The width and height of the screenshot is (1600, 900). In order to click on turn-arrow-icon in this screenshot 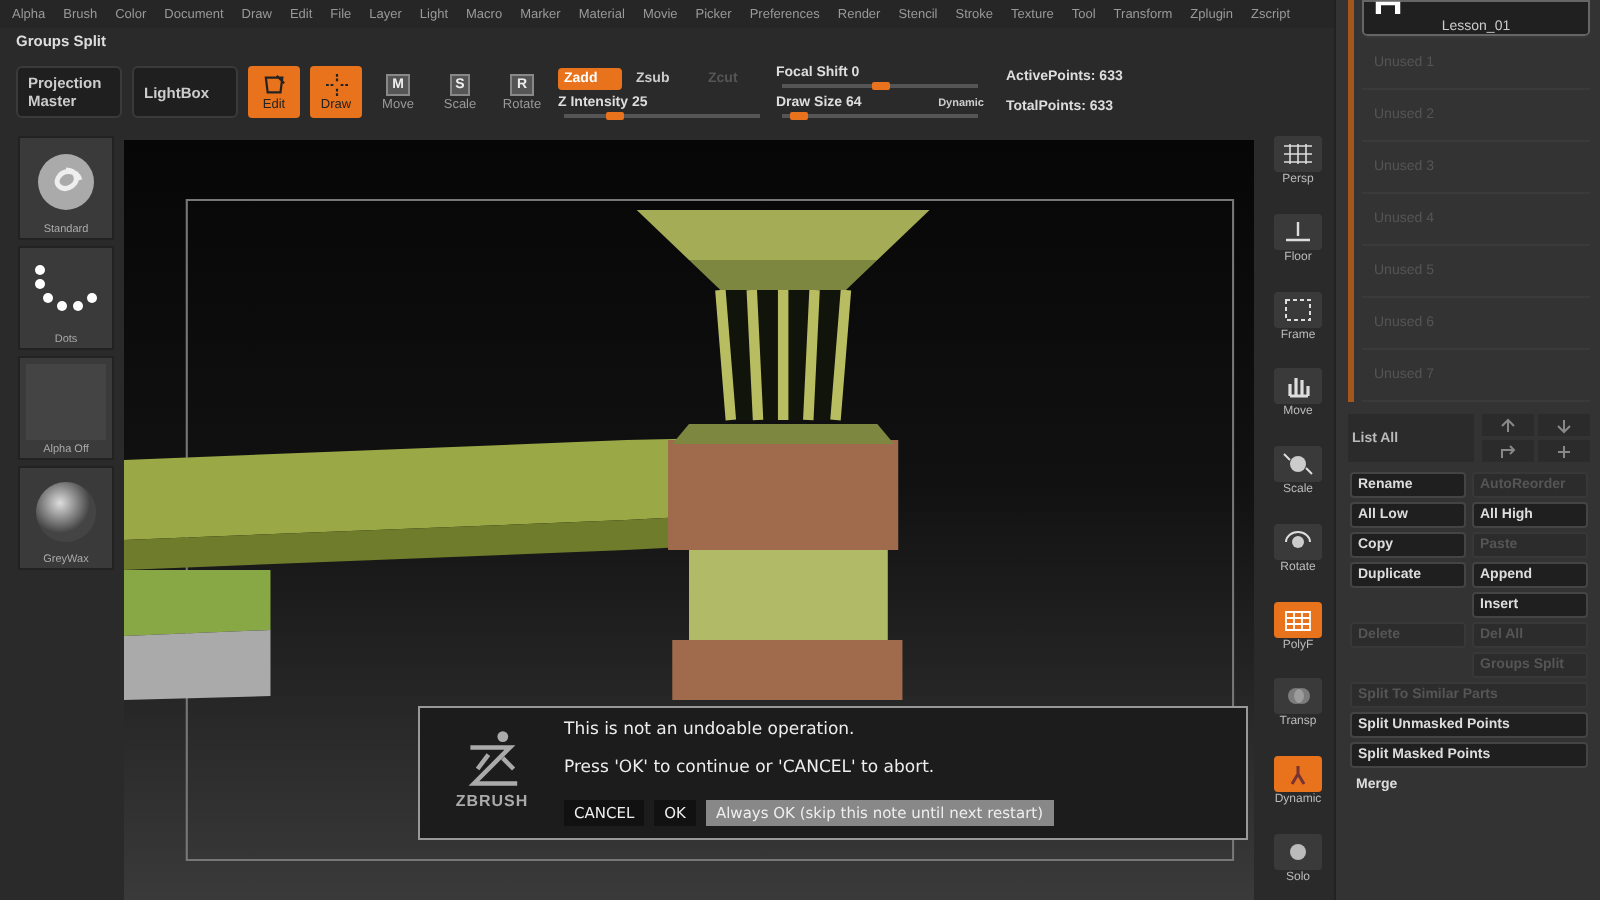, I will do `click(1508, 451)`.